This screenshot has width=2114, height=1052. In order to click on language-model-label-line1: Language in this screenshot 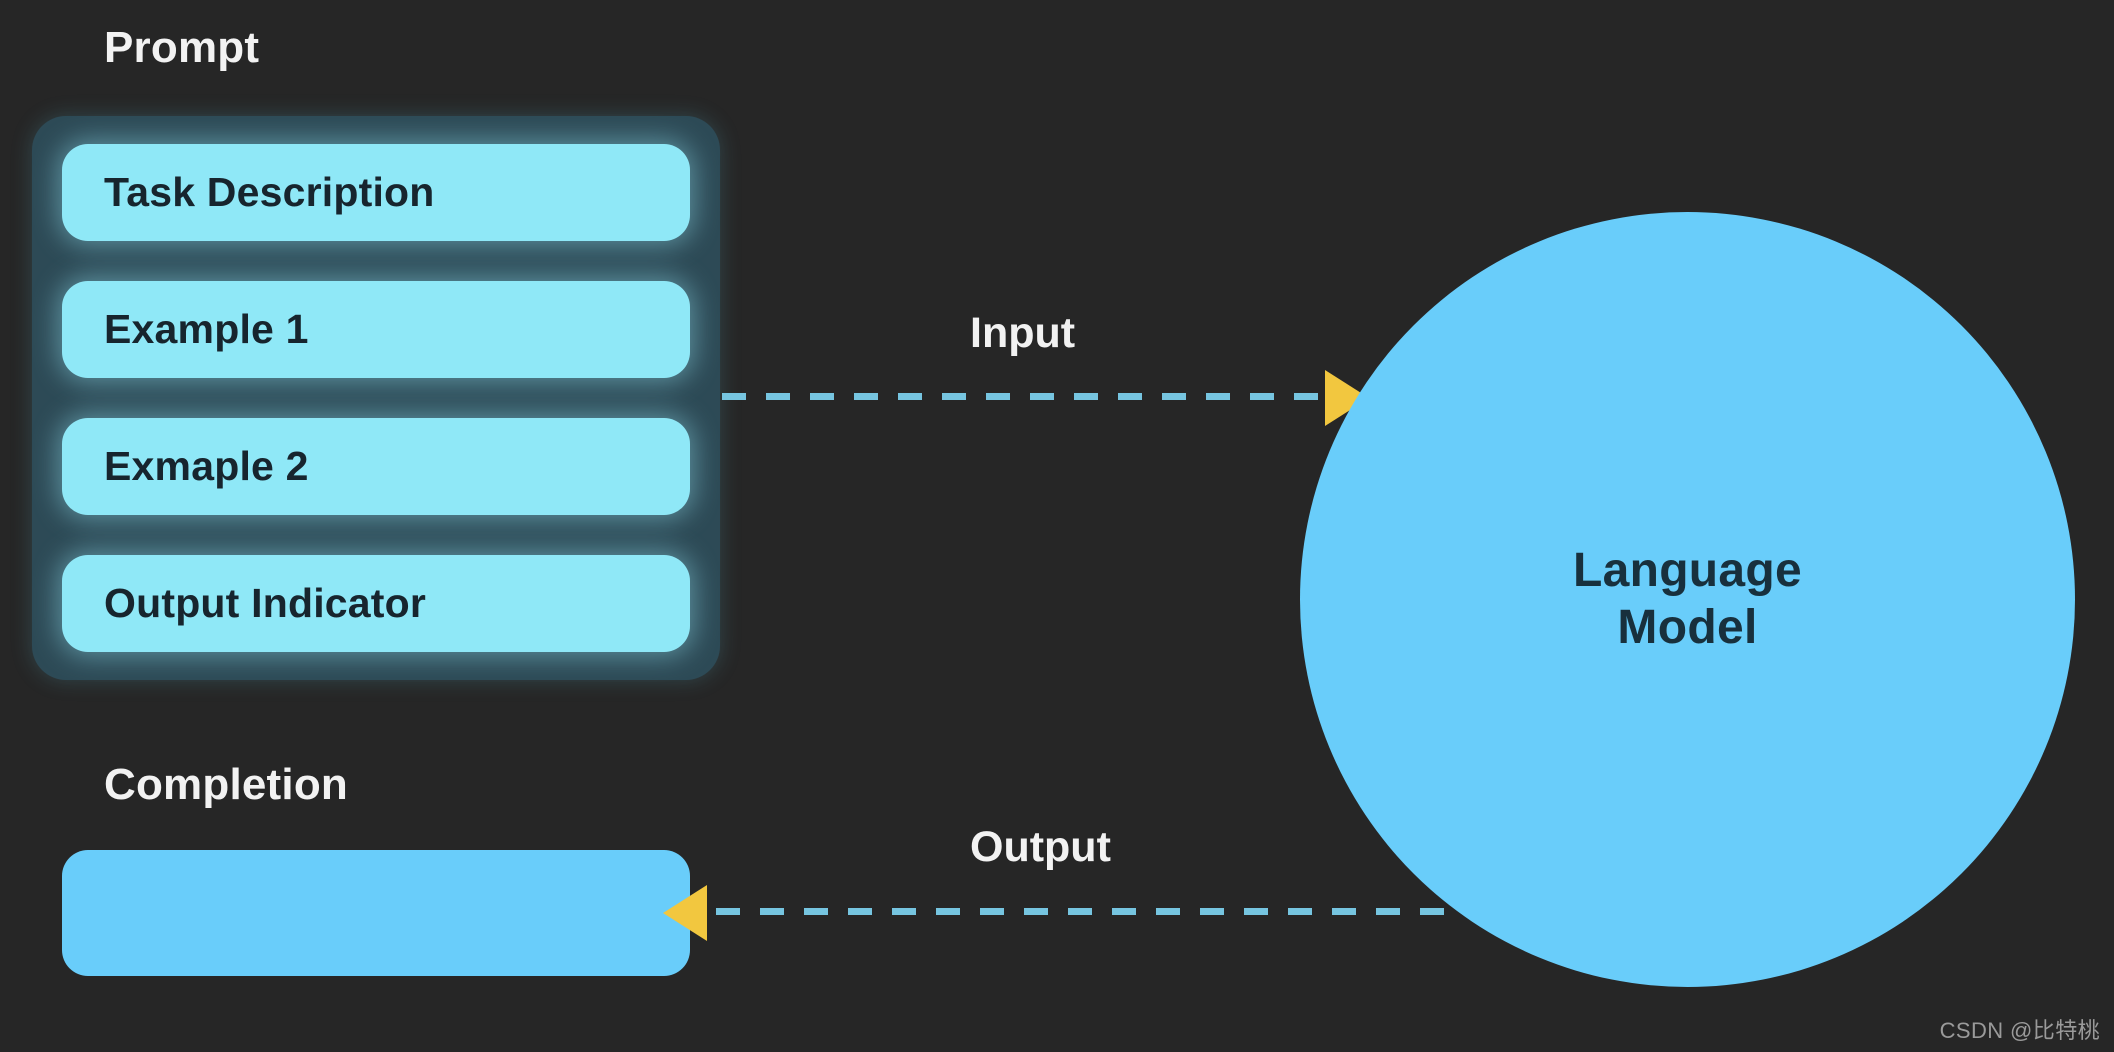, I will do `click(1687, 571)`.